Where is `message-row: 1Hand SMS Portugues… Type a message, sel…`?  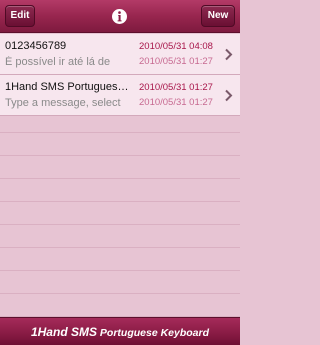 message-row: 1Hand SMS Portugues… Type a message, sel… is located at coordinates (120, 95).